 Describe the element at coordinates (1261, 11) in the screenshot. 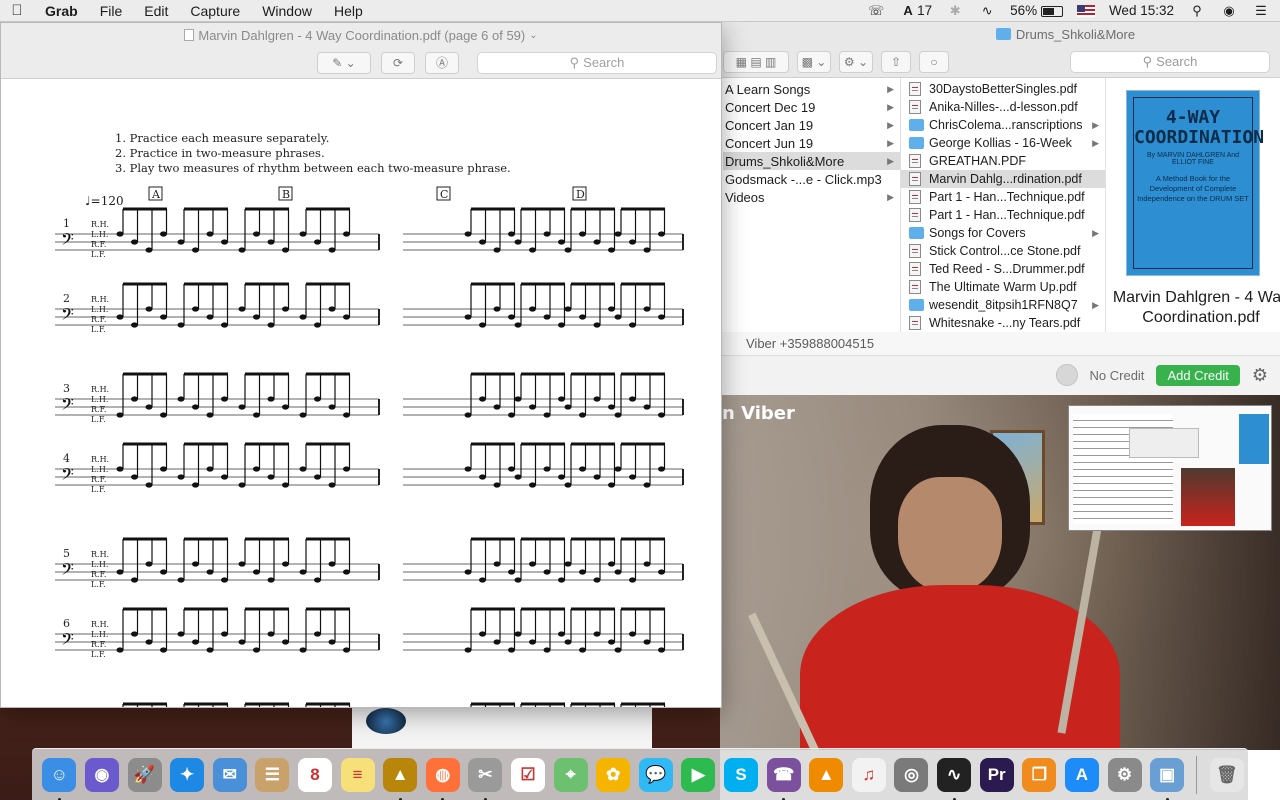

I see `notification-center-icon: ☰` at that location.